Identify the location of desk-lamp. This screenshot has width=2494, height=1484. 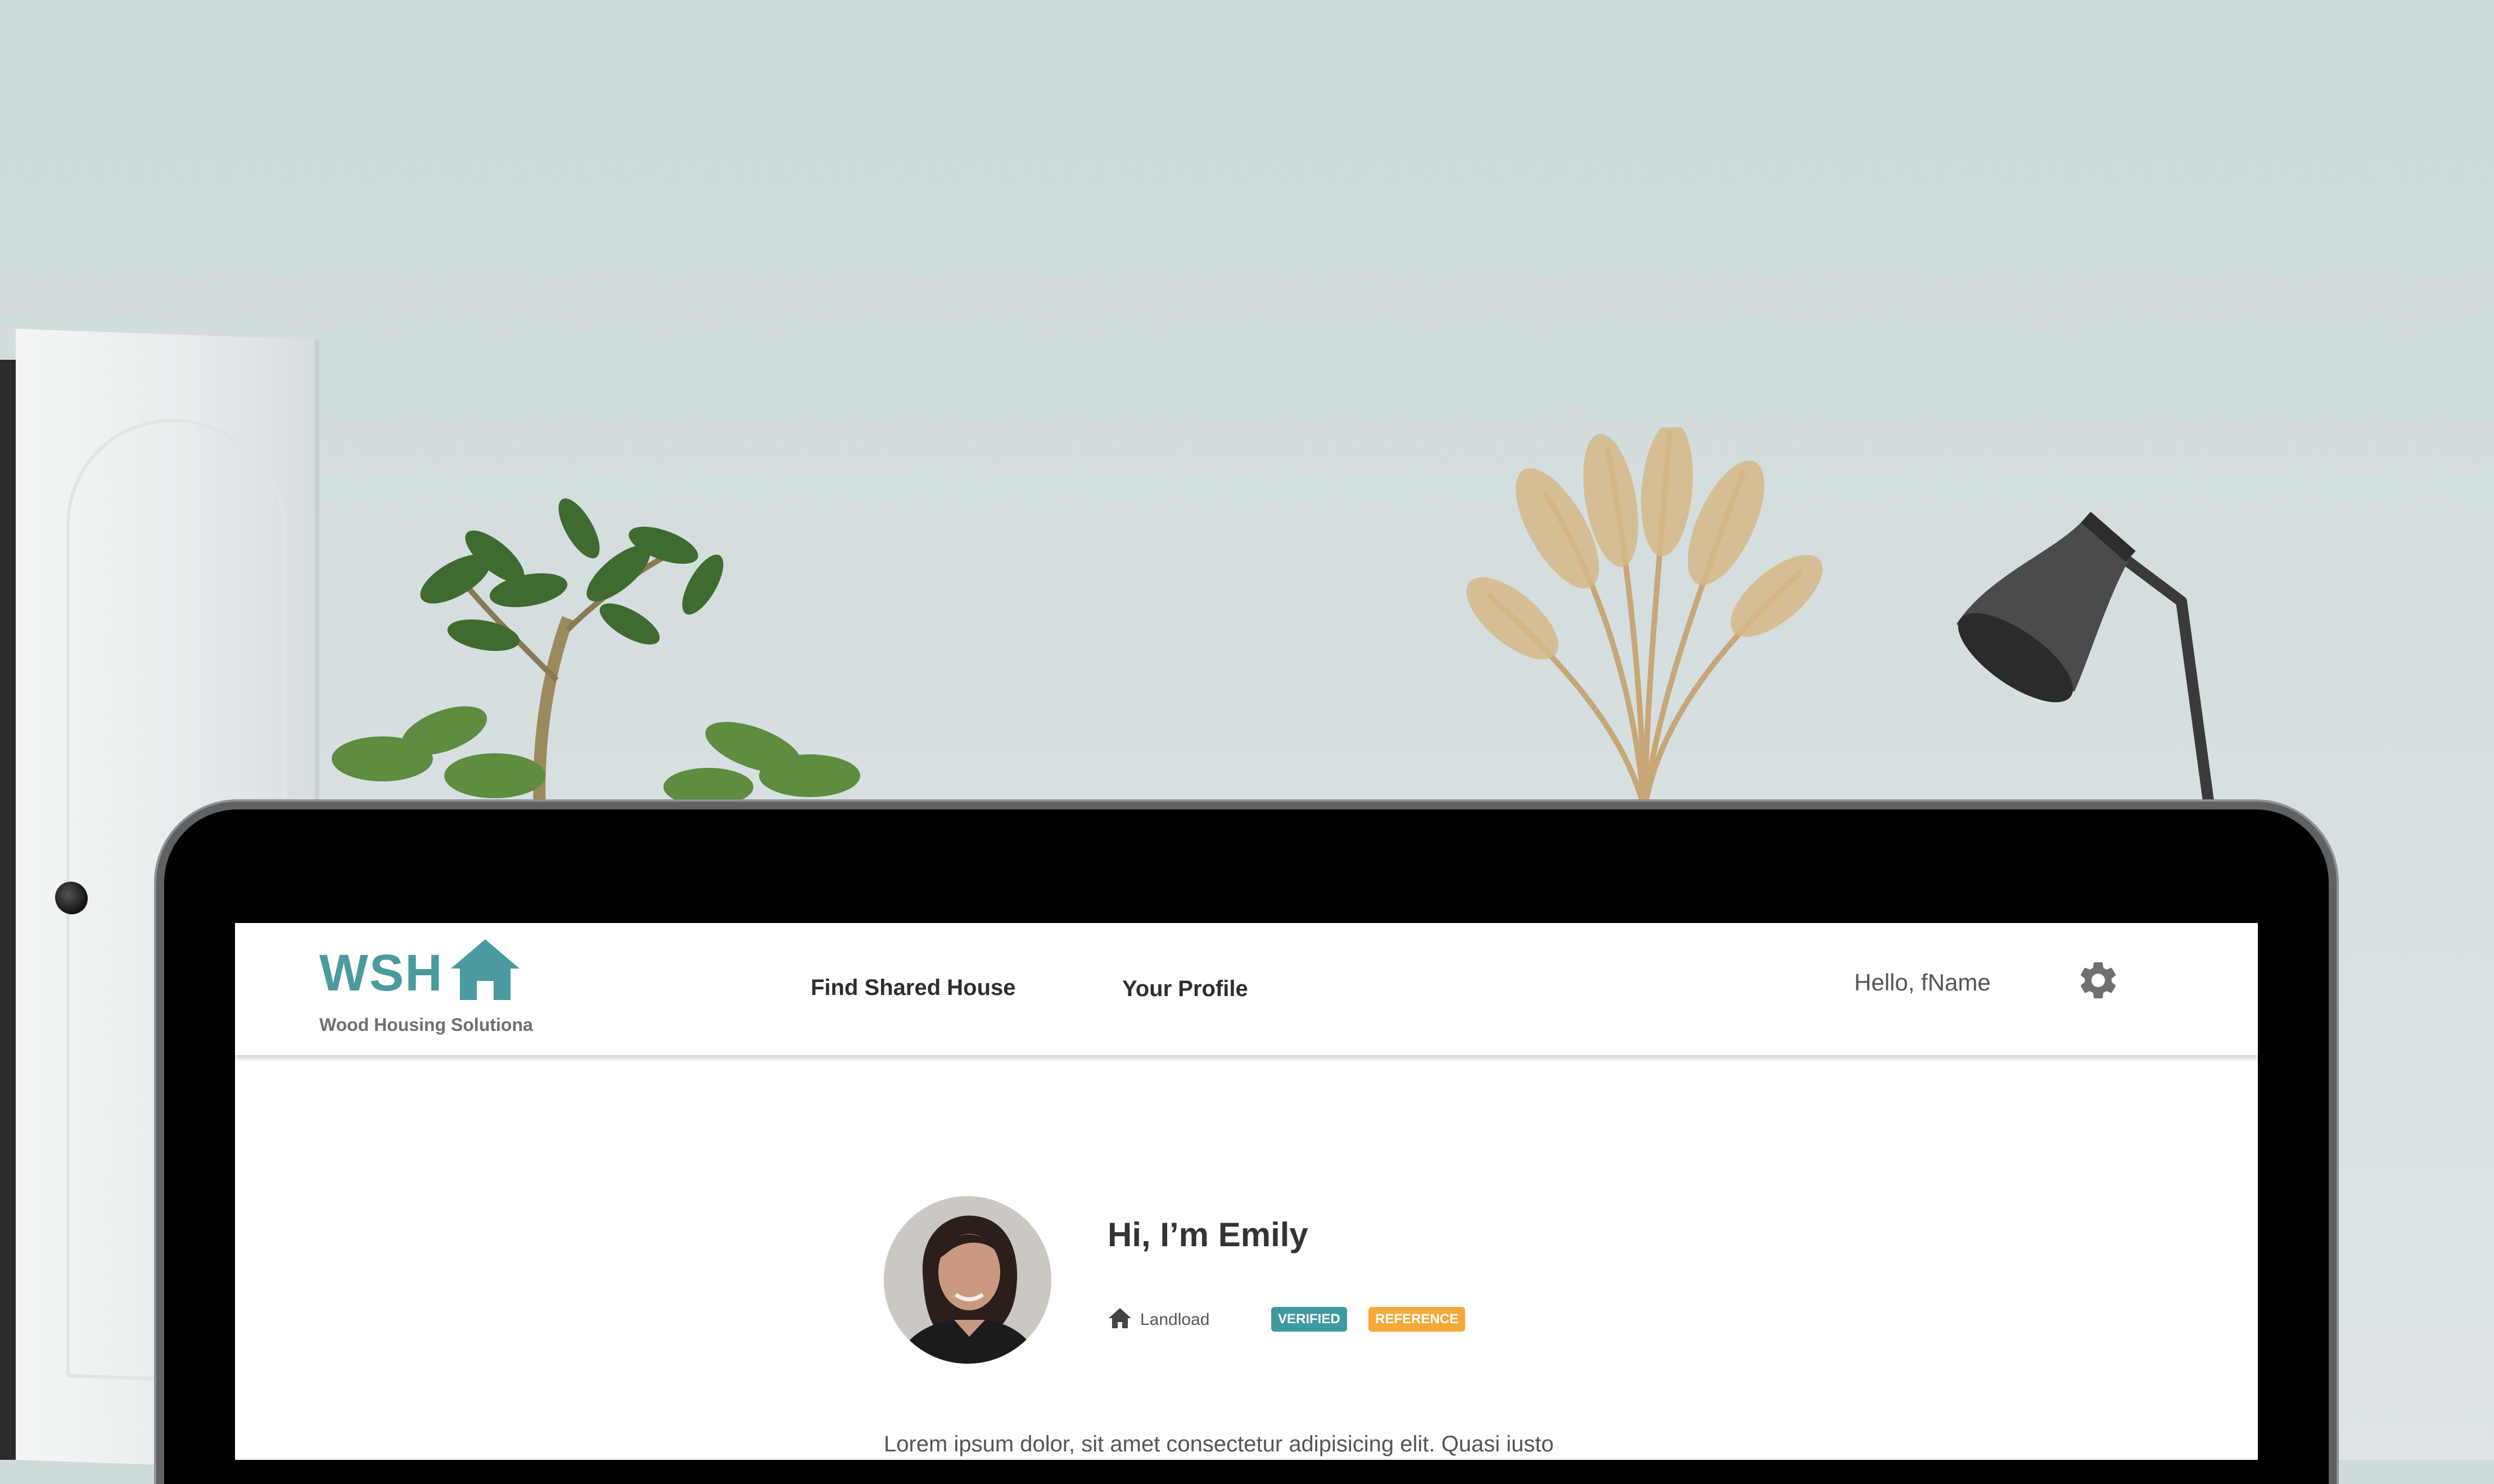
(2086, 660).